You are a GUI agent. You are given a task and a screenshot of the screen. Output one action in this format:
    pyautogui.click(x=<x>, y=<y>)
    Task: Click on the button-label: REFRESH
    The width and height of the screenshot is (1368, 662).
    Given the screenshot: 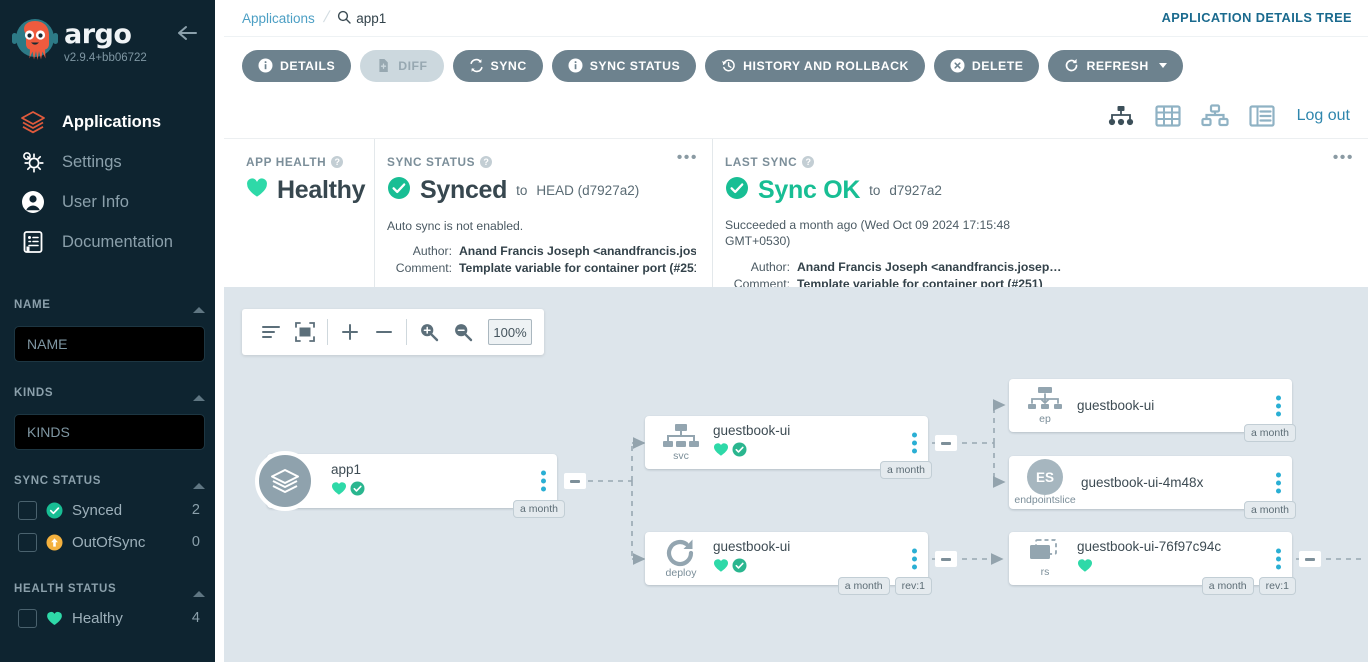 What is the action you would take?
    pyautogui.click(x=1117, y=65)
    